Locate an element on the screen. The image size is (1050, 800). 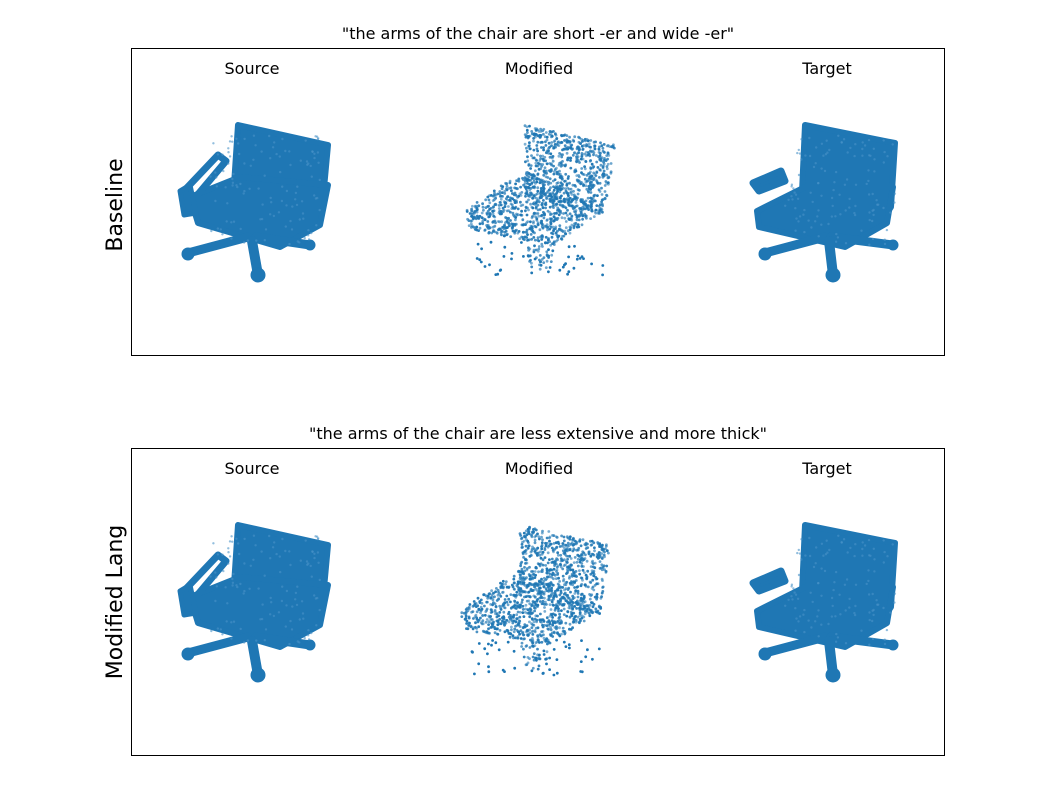
source-chair-point-cloud-modified-lang is located at coordinates (254, 602).